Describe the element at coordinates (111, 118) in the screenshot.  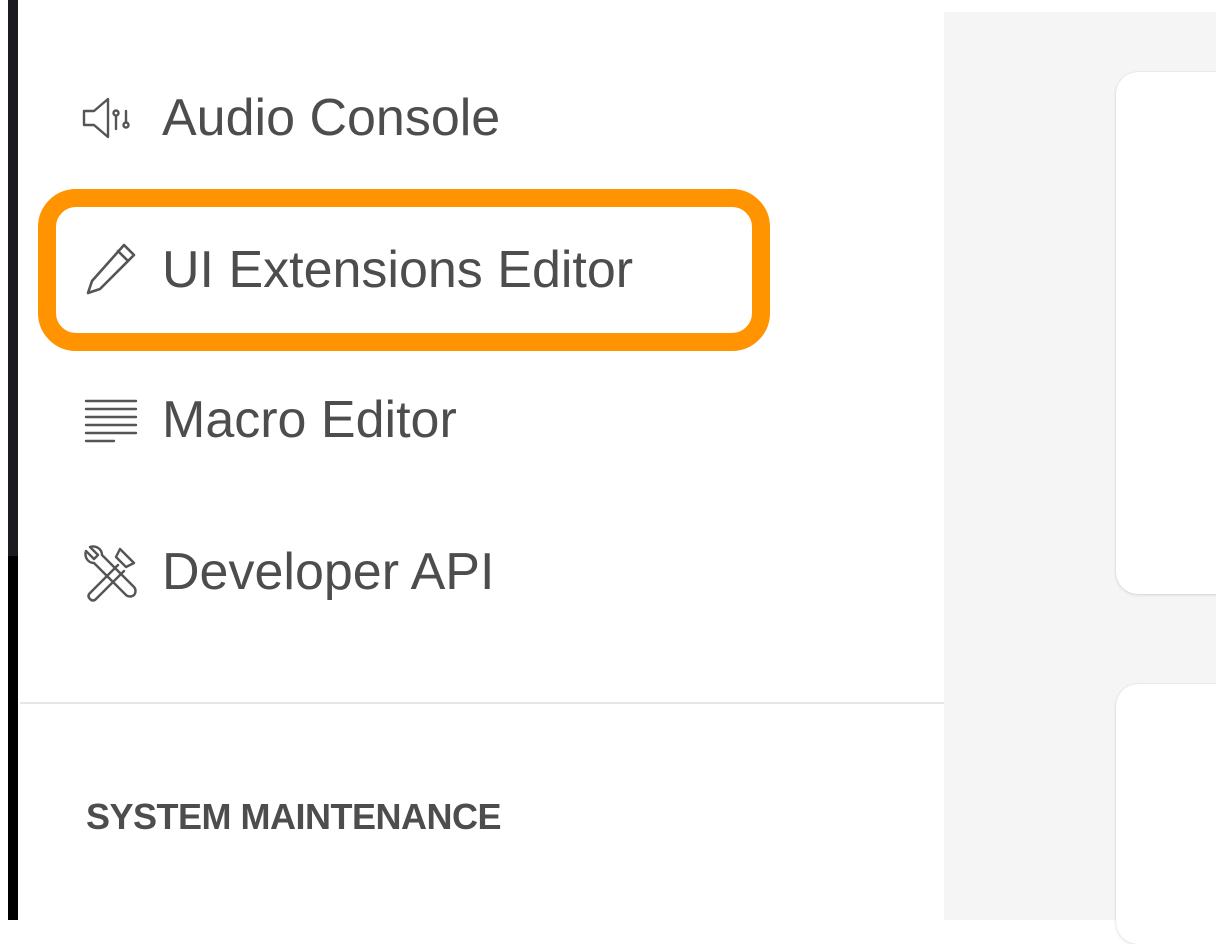
I see `speaker-icon` at that location.